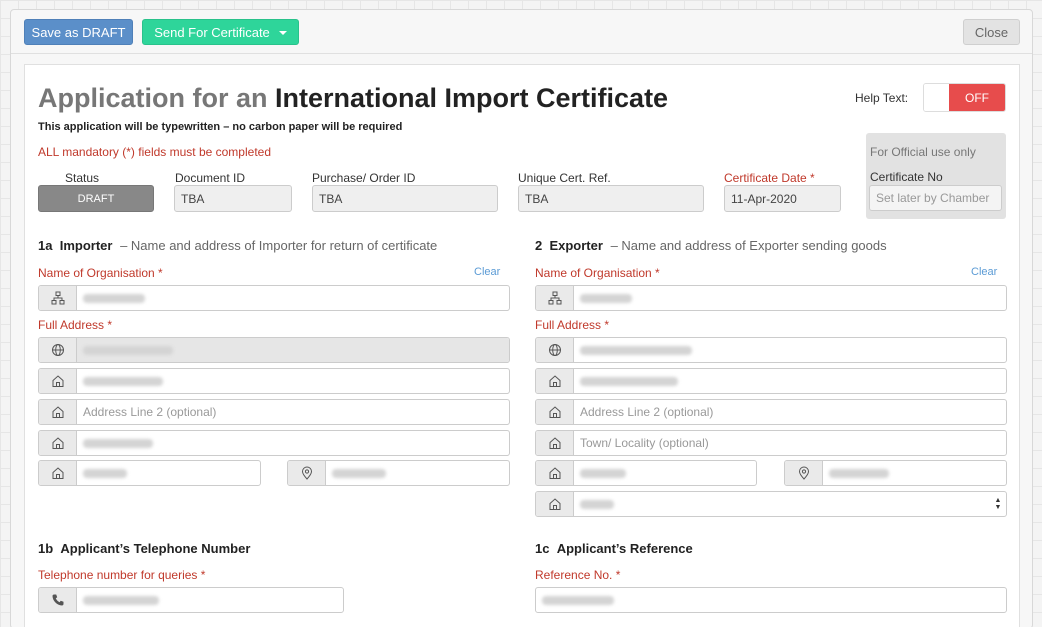 This screenshot has height=627, width=1042. I want to click on certificate-no-field: Set later by Chamber, so click(935, 198).